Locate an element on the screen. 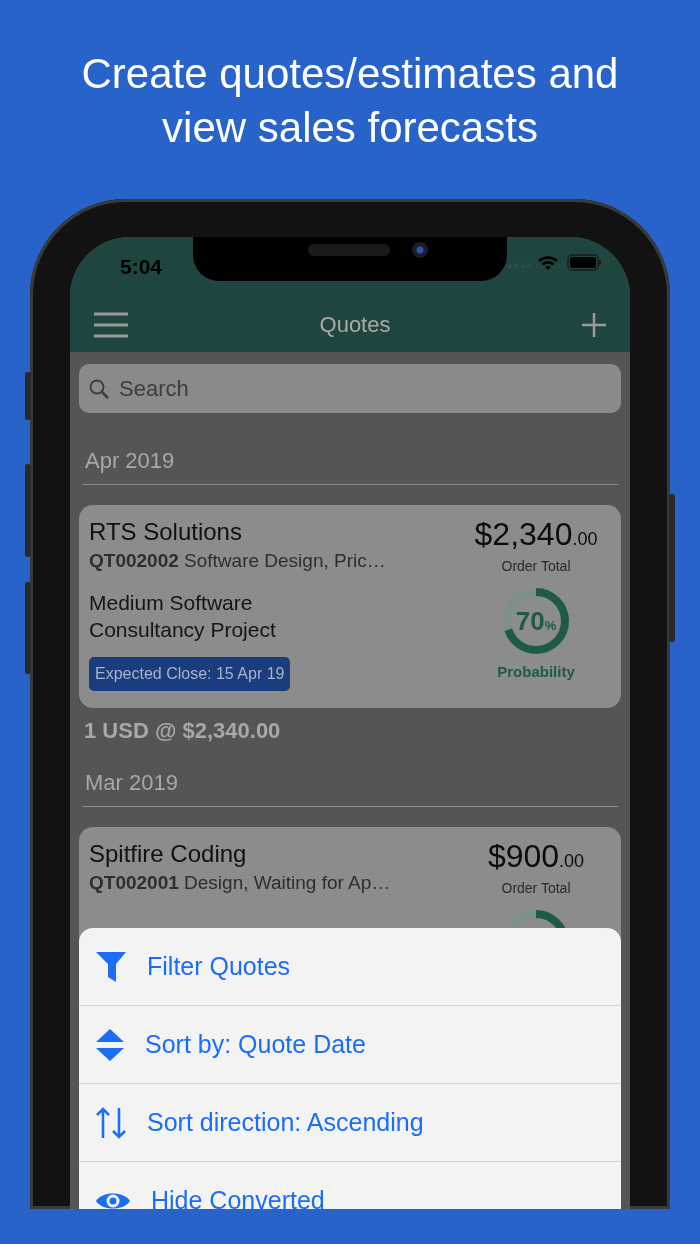 The height and width of the screenshot is (1244, 700). sort-icon is located at coordinates (110, 1044).